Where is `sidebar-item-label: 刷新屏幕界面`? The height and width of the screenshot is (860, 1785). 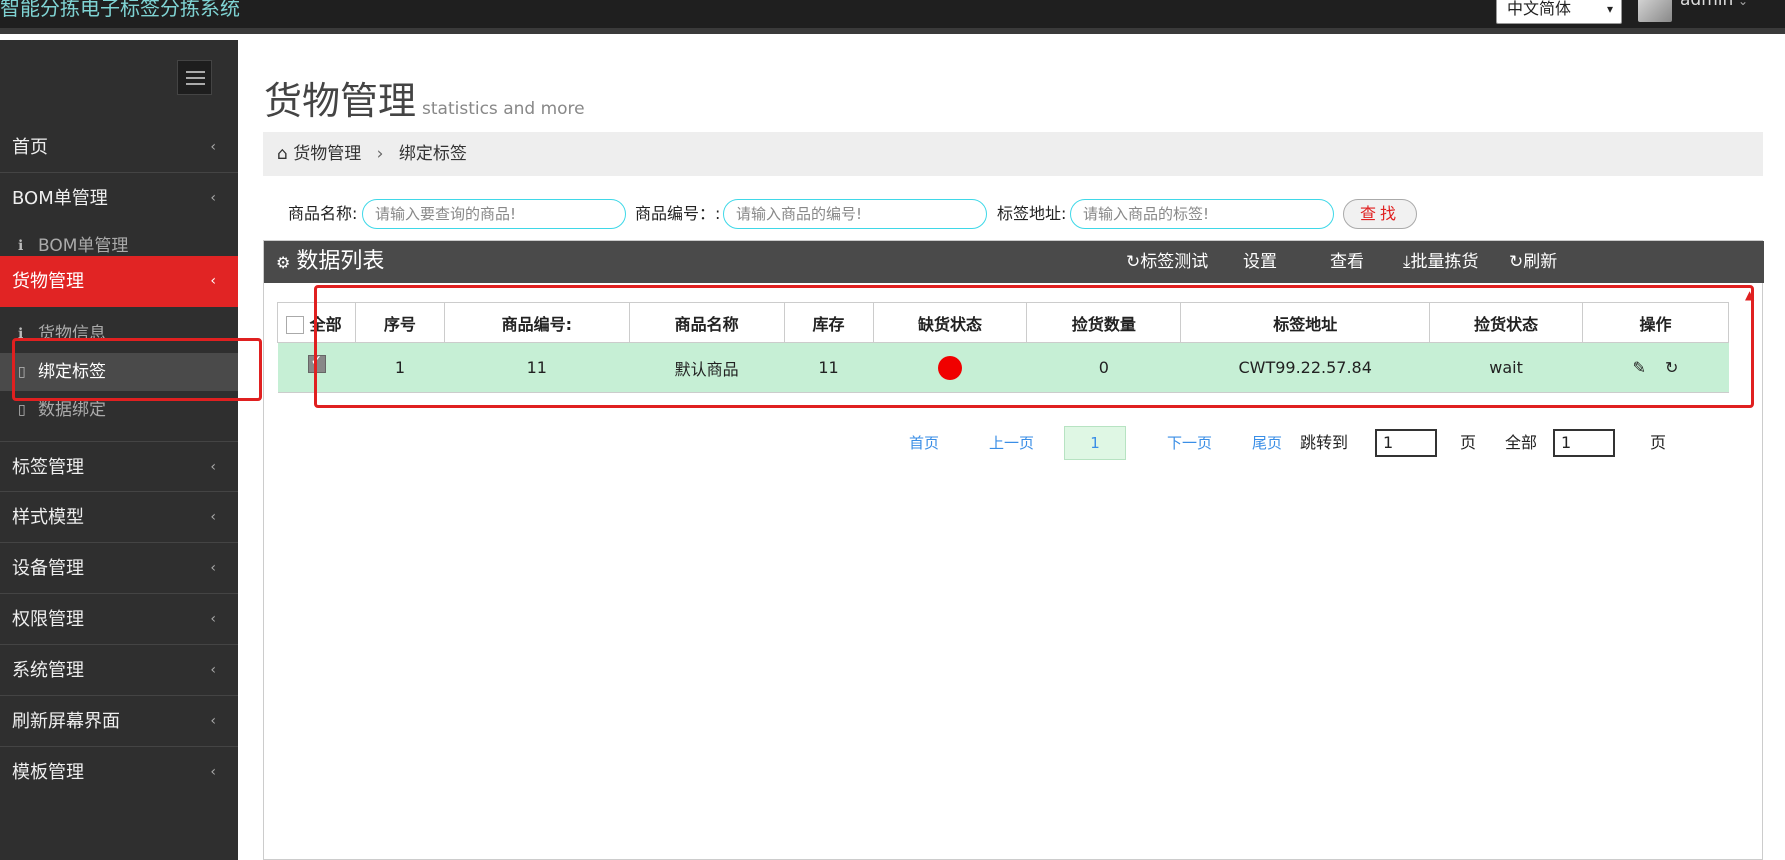
sidebar-item-label: 刷新屏幕界面 is located at coordinates (66, 721).